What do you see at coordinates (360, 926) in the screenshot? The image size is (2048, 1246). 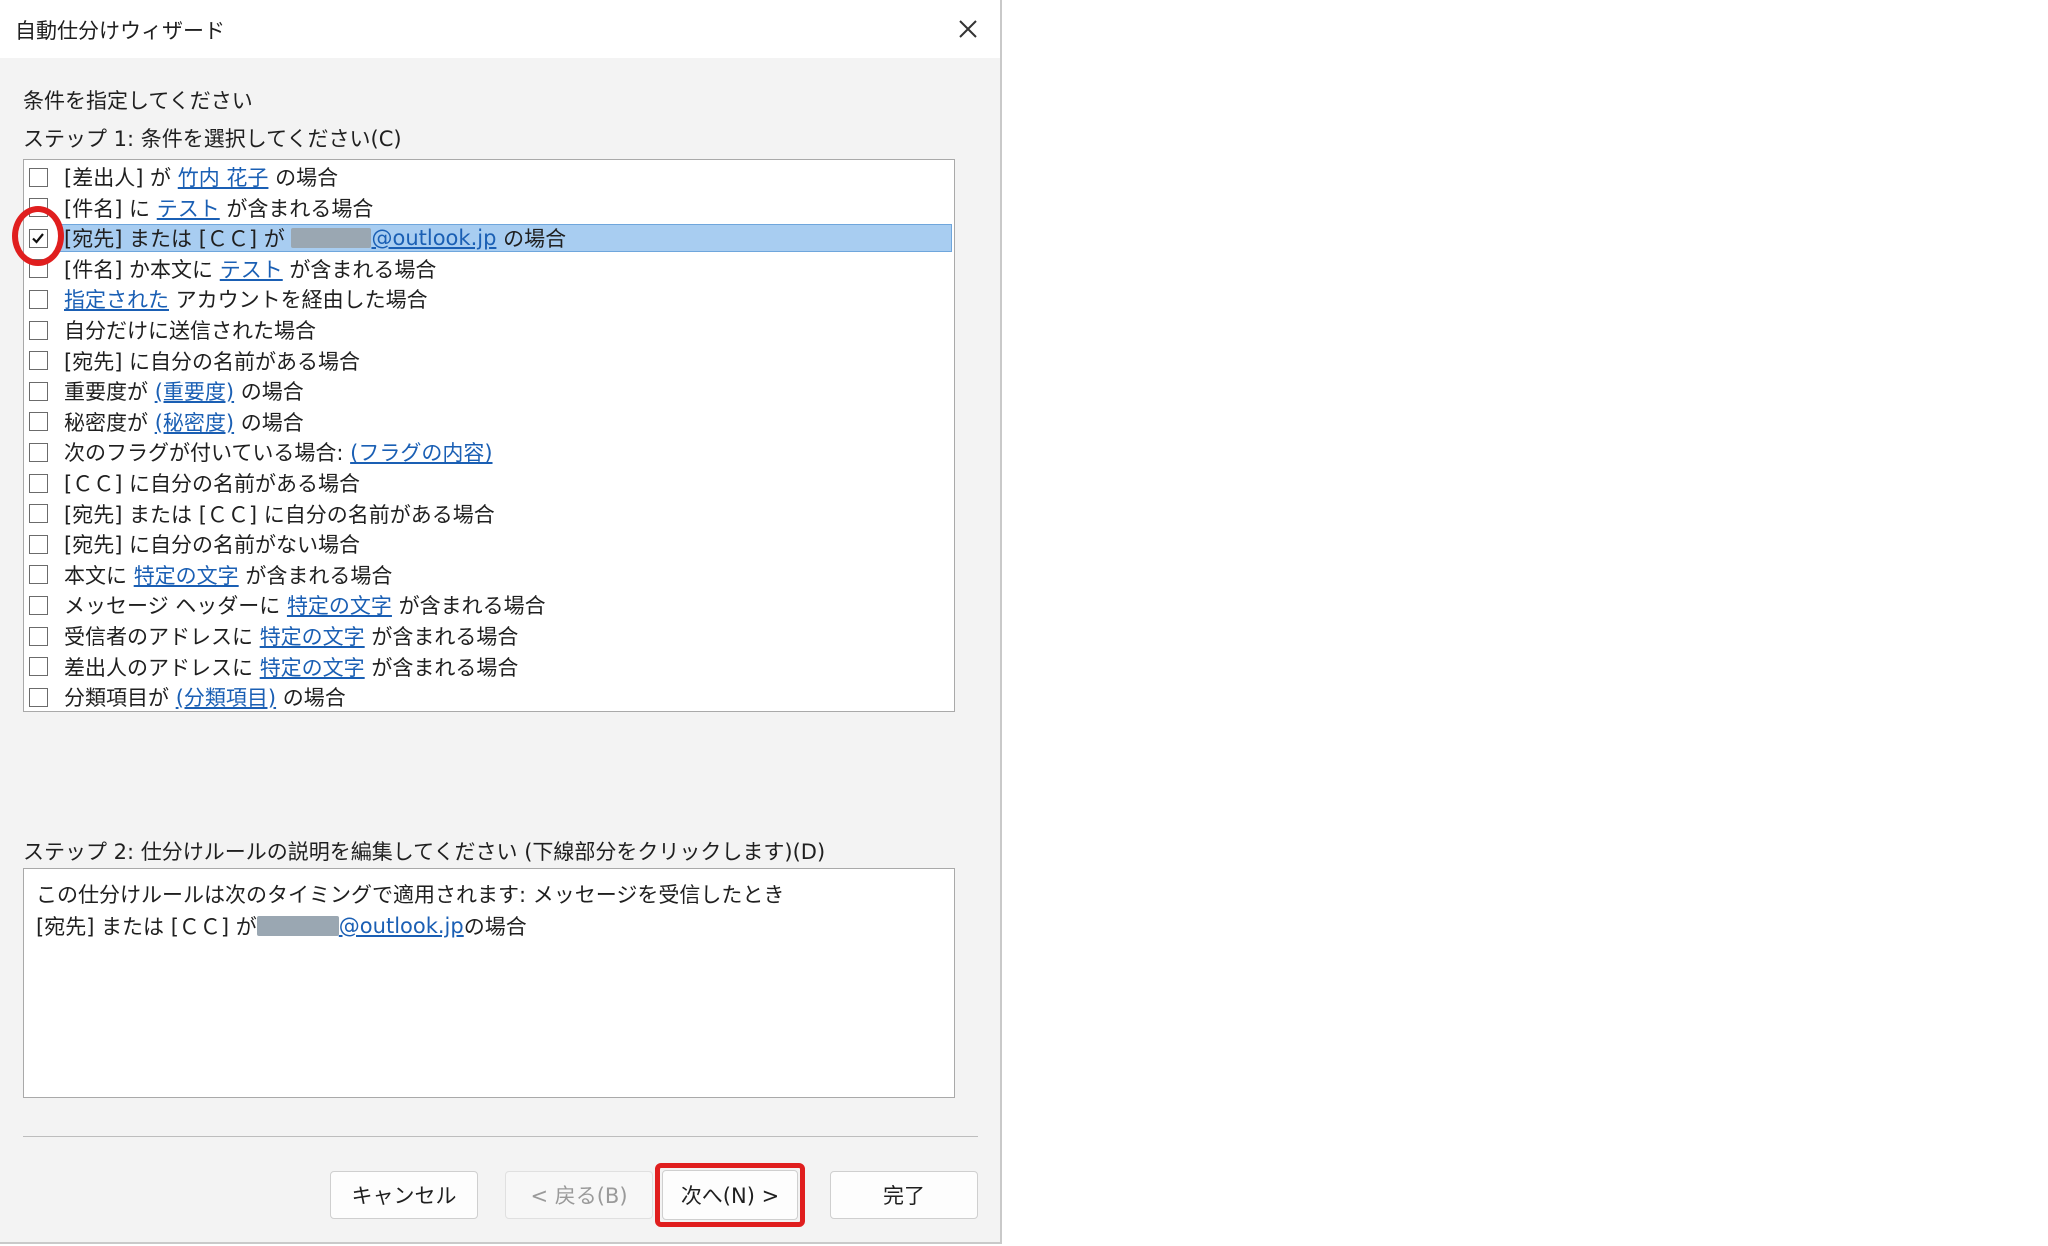 I see `description-address-link: @outlook.jp` at bounding box center [360, 926].